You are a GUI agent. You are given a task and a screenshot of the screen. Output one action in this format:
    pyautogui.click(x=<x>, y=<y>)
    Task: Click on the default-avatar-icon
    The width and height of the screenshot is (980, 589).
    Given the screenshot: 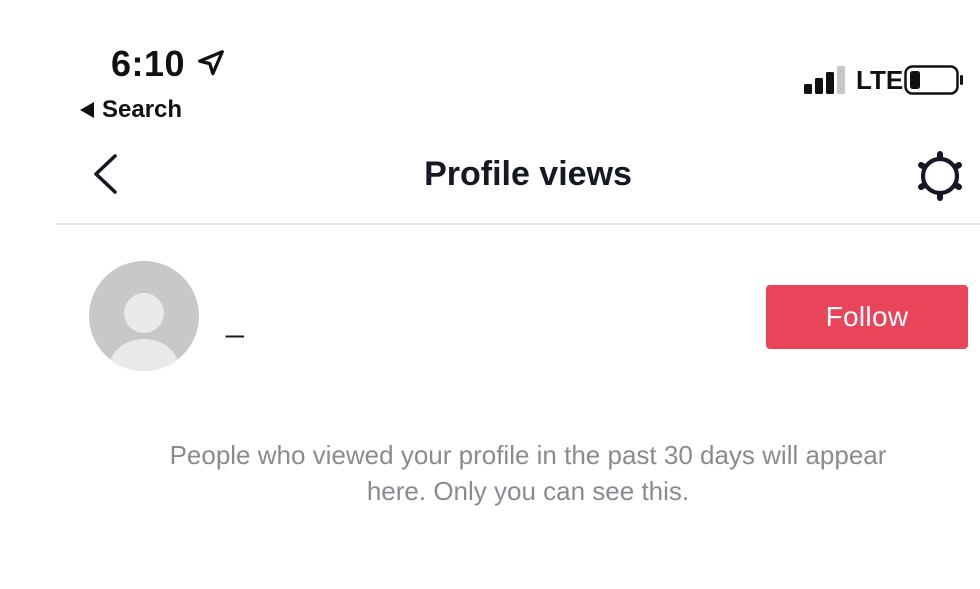 What is the action you would take?
    pyautogui.click(x=144, y=316)
    